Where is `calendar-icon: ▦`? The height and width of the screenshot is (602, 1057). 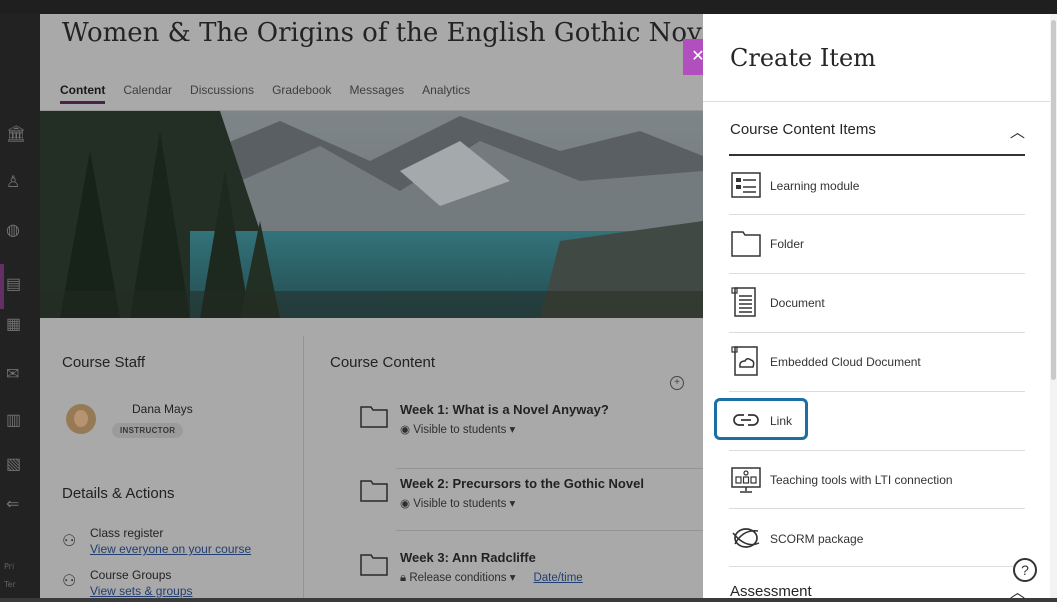
calendar-icon: ▦ is located at coordinates (16, 324).